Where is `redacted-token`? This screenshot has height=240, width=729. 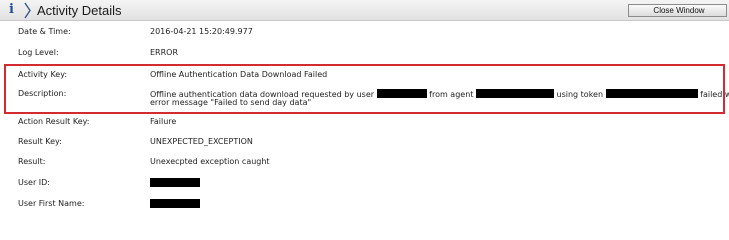 redacted-token is located at coordinates (651, 93).